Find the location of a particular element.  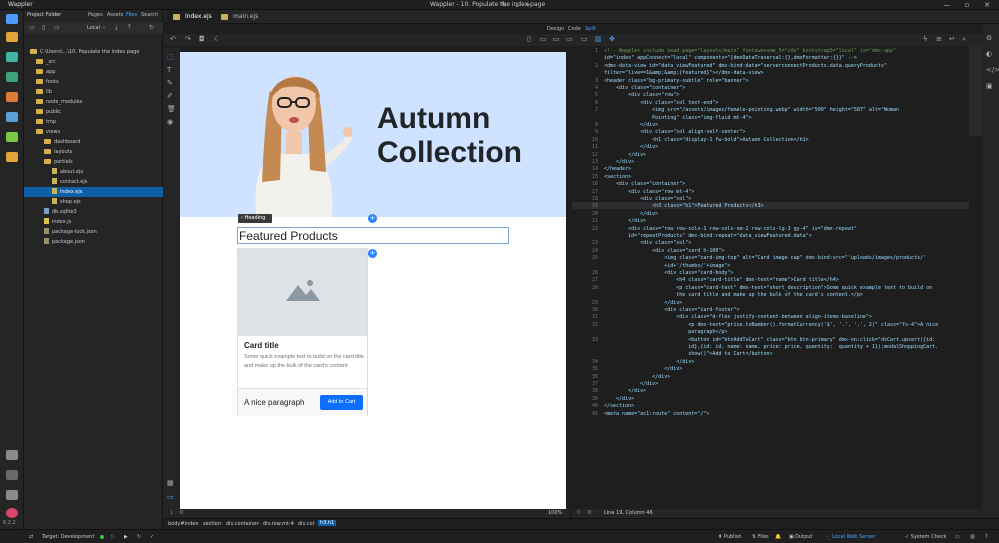

tree-folder-partials: ›partials is located at coordinates (93, 162).